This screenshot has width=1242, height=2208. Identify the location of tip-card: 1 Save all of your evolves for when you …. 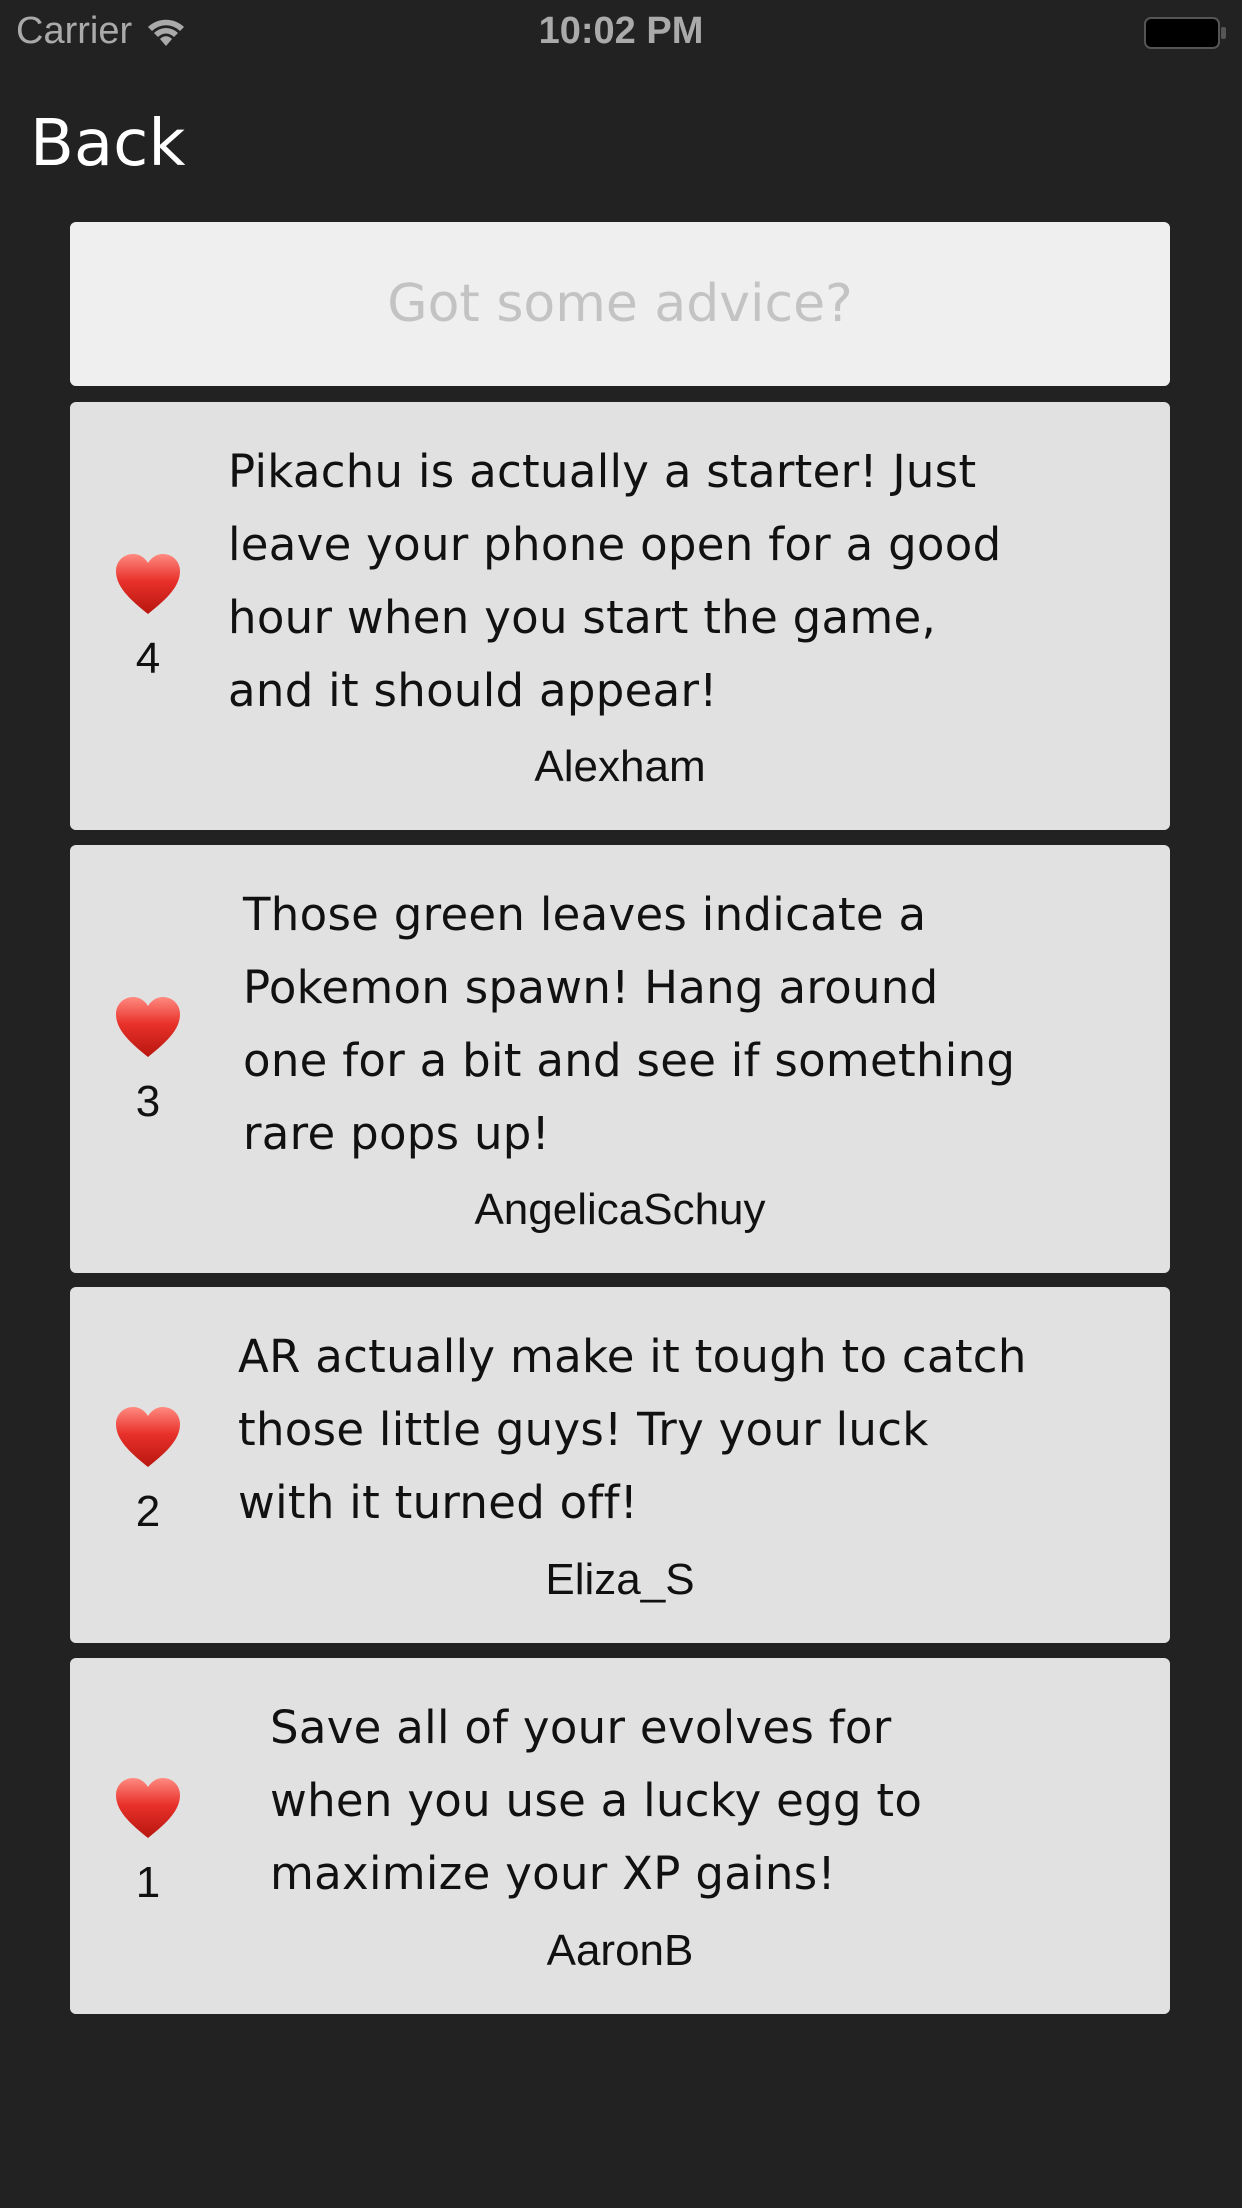
(620, 1836).